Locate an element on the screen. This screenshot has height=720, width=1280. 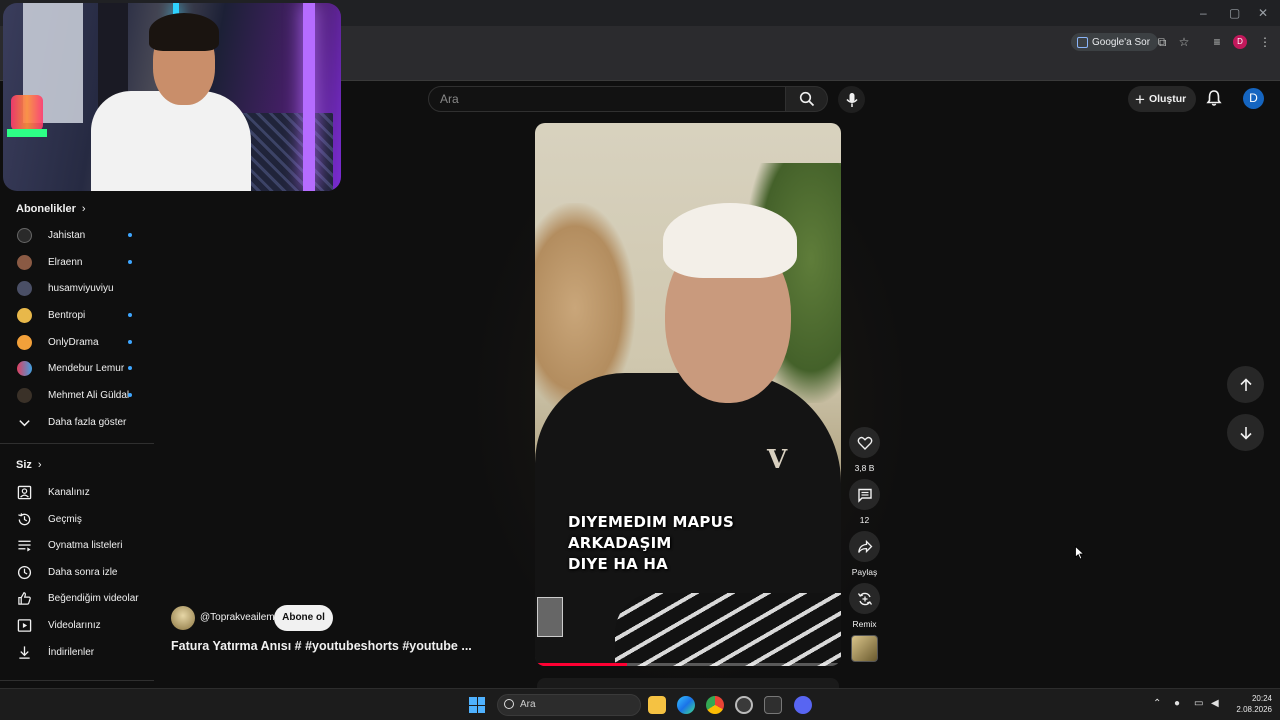
obs-icon is located at coordinates (744, 705).